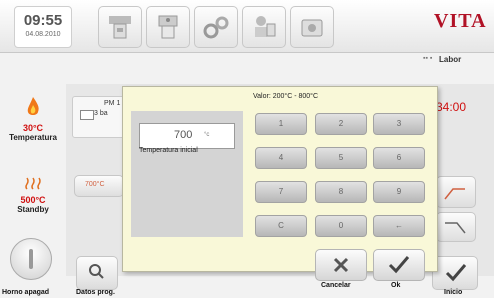 Image resolution: width=494 pixels, height=298 pixels. Describe the element at coordinates (341, 158) in the screenshot. I see `key-5: 5` at that location.